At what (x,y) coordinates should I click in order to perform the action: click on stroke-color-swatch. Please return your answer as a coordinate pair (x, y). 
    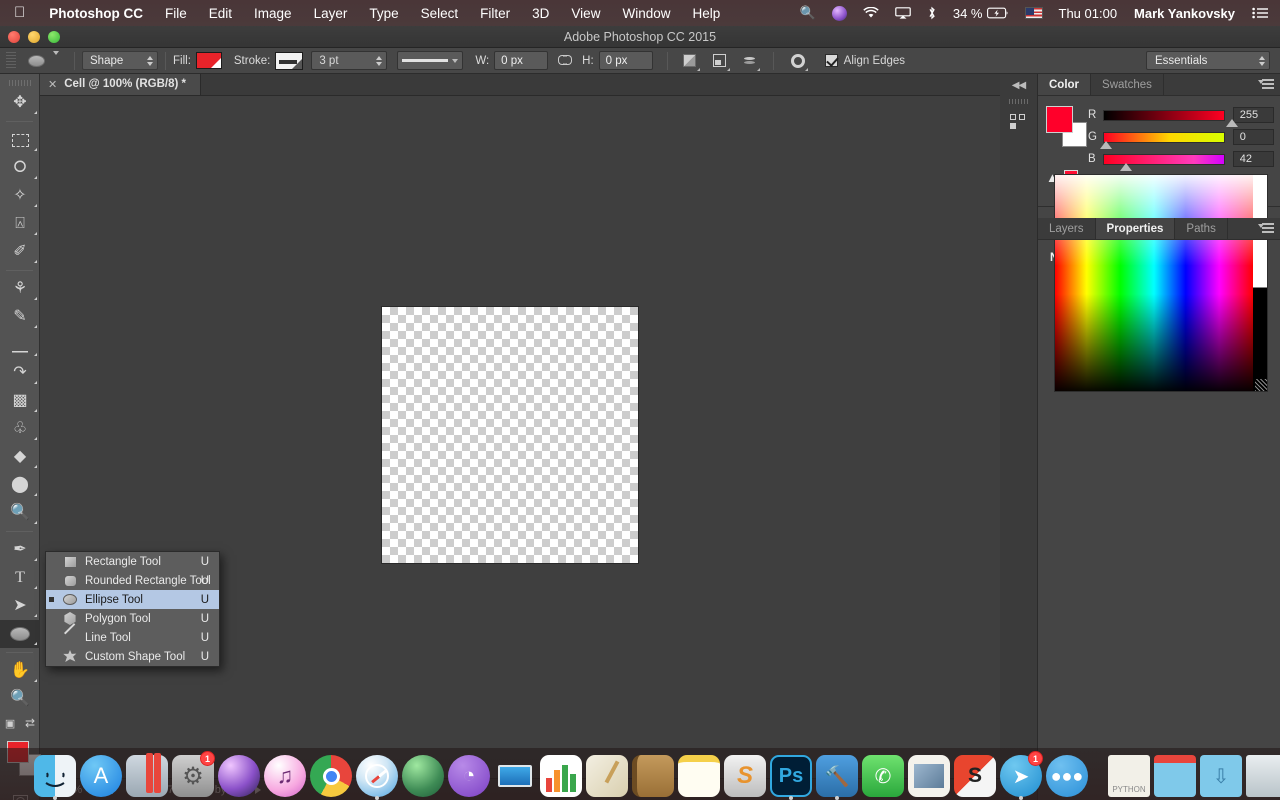
    Looking at the image, I should click on (289, 60).